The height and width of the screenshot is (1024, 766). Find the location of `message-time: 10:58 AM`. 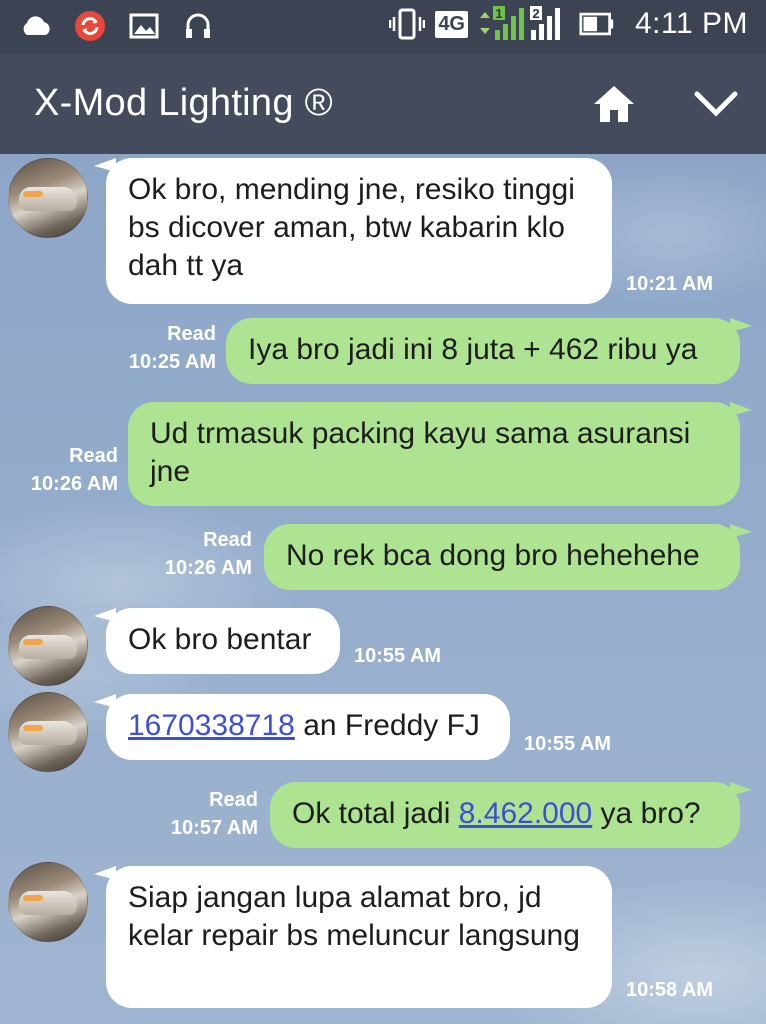

message-time: 10:58 AM is located at coordinates (670, 990).